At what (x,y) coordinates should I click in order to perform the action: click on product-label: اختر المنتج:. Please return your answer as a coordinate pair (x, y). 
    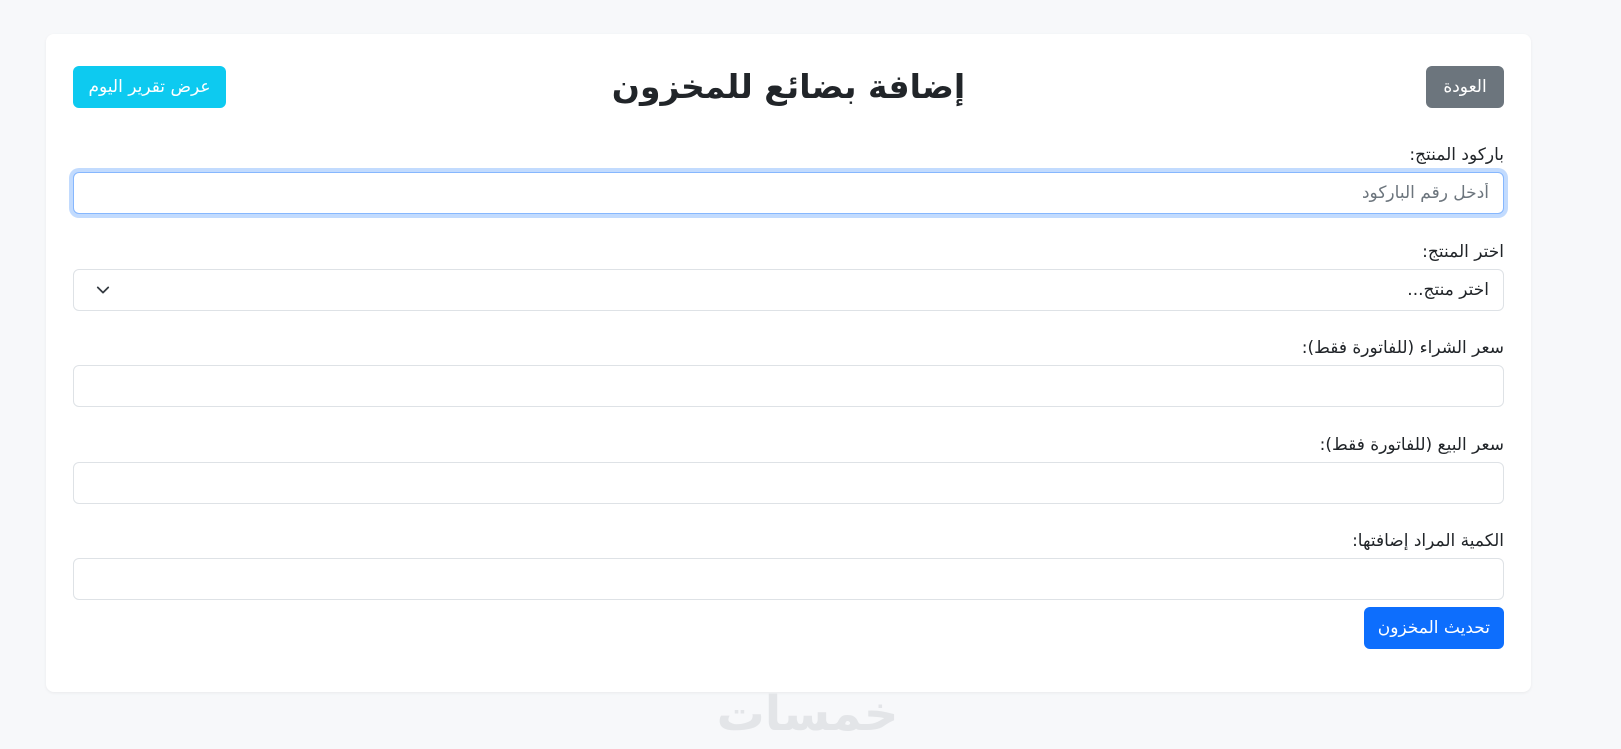
    Looking at the image, I should click on (1463, 251).